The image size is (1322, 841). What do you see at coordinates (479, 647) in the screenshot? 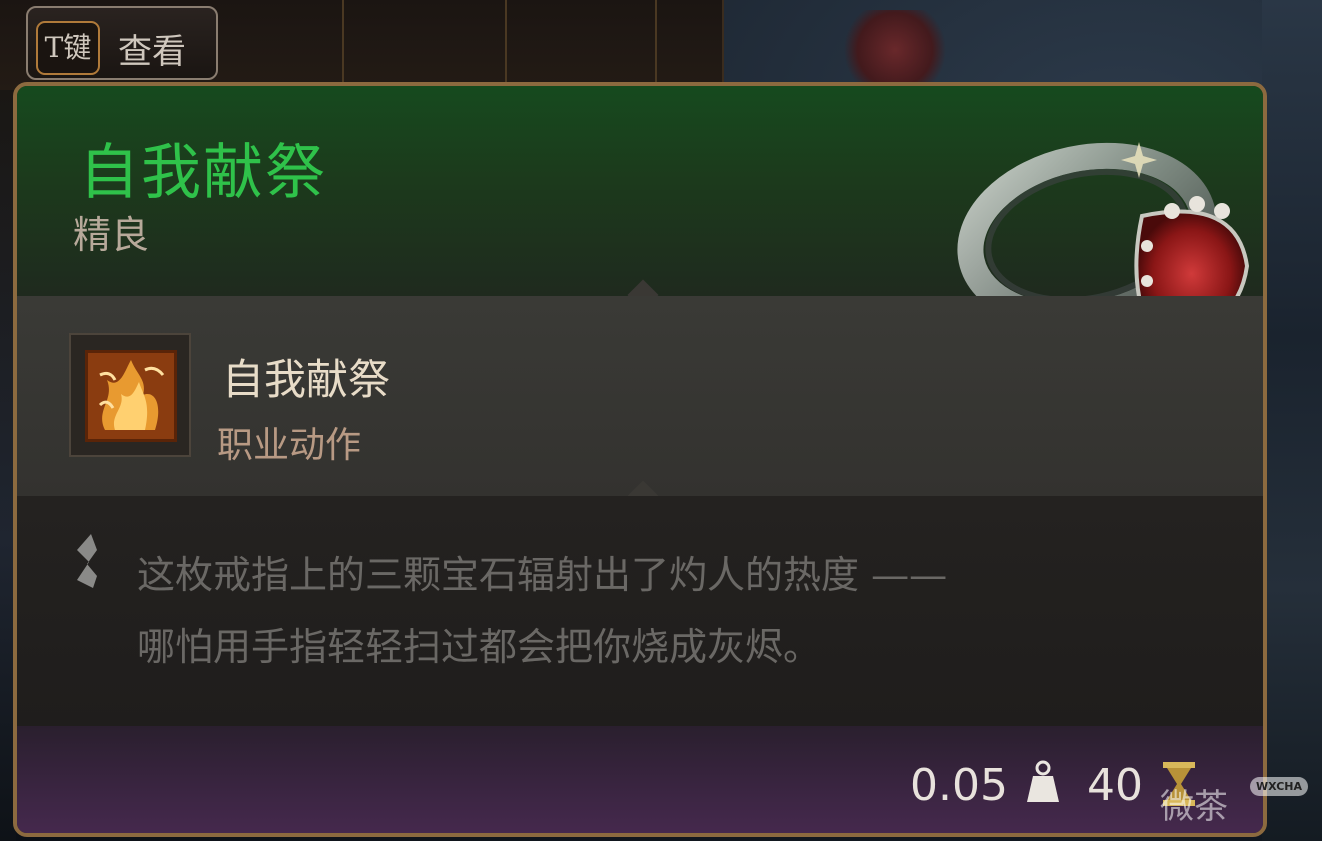
I see `description-line: 哪怕用手指轻轻扫过都会把你烧成灰烬。` at bounding box center [479, 647].